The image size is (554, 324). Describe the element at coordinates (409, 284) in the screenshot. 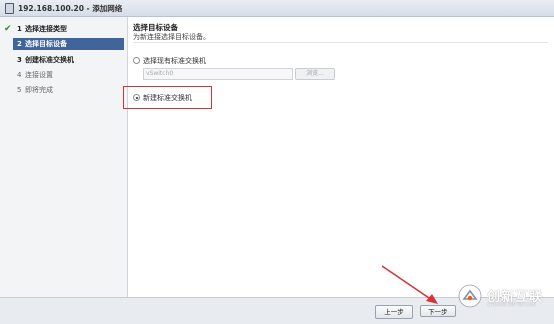

I see `annotation-arrow` at that location.